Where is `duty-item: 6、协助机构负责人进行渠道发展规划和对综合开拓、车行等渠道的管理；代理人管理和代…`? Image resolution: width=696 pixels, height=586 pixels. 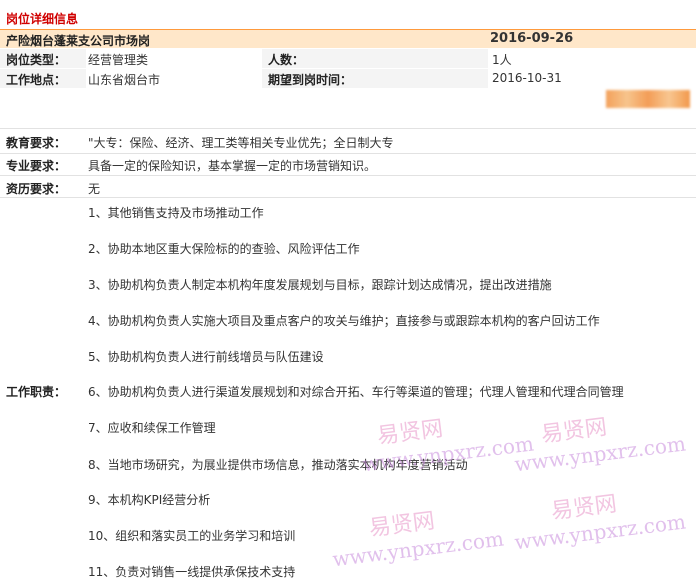 duty-item: 6、协助机构负责人进行渠道发展规划和对综合开拓、车行等渠道的管理；代理人管理和代… is located at coordinates (356, 392).